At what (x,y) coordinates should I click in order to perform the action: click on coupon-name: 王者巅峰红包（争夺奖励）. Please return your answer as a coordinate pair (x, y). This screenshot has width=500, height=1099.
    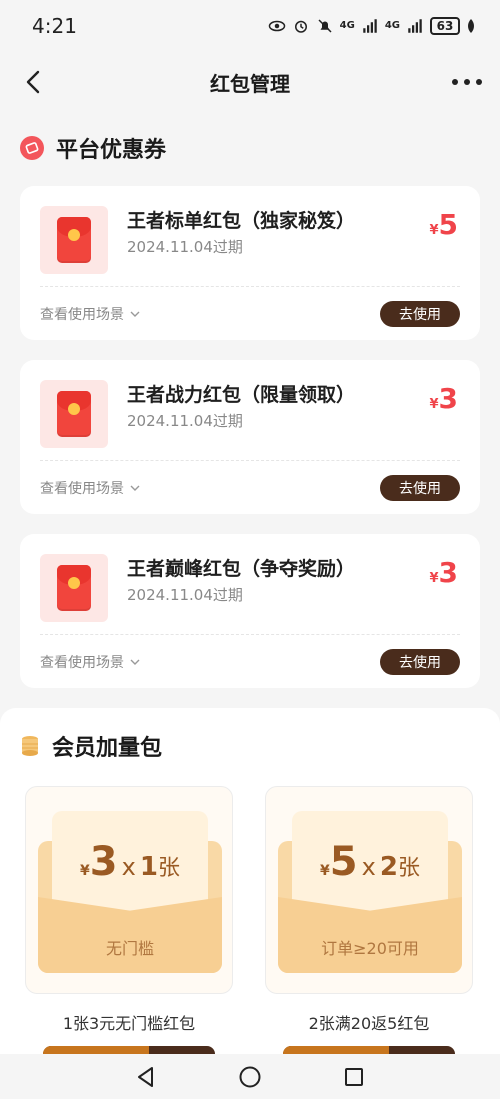
    Looking at the image, I should click on (241, 569).